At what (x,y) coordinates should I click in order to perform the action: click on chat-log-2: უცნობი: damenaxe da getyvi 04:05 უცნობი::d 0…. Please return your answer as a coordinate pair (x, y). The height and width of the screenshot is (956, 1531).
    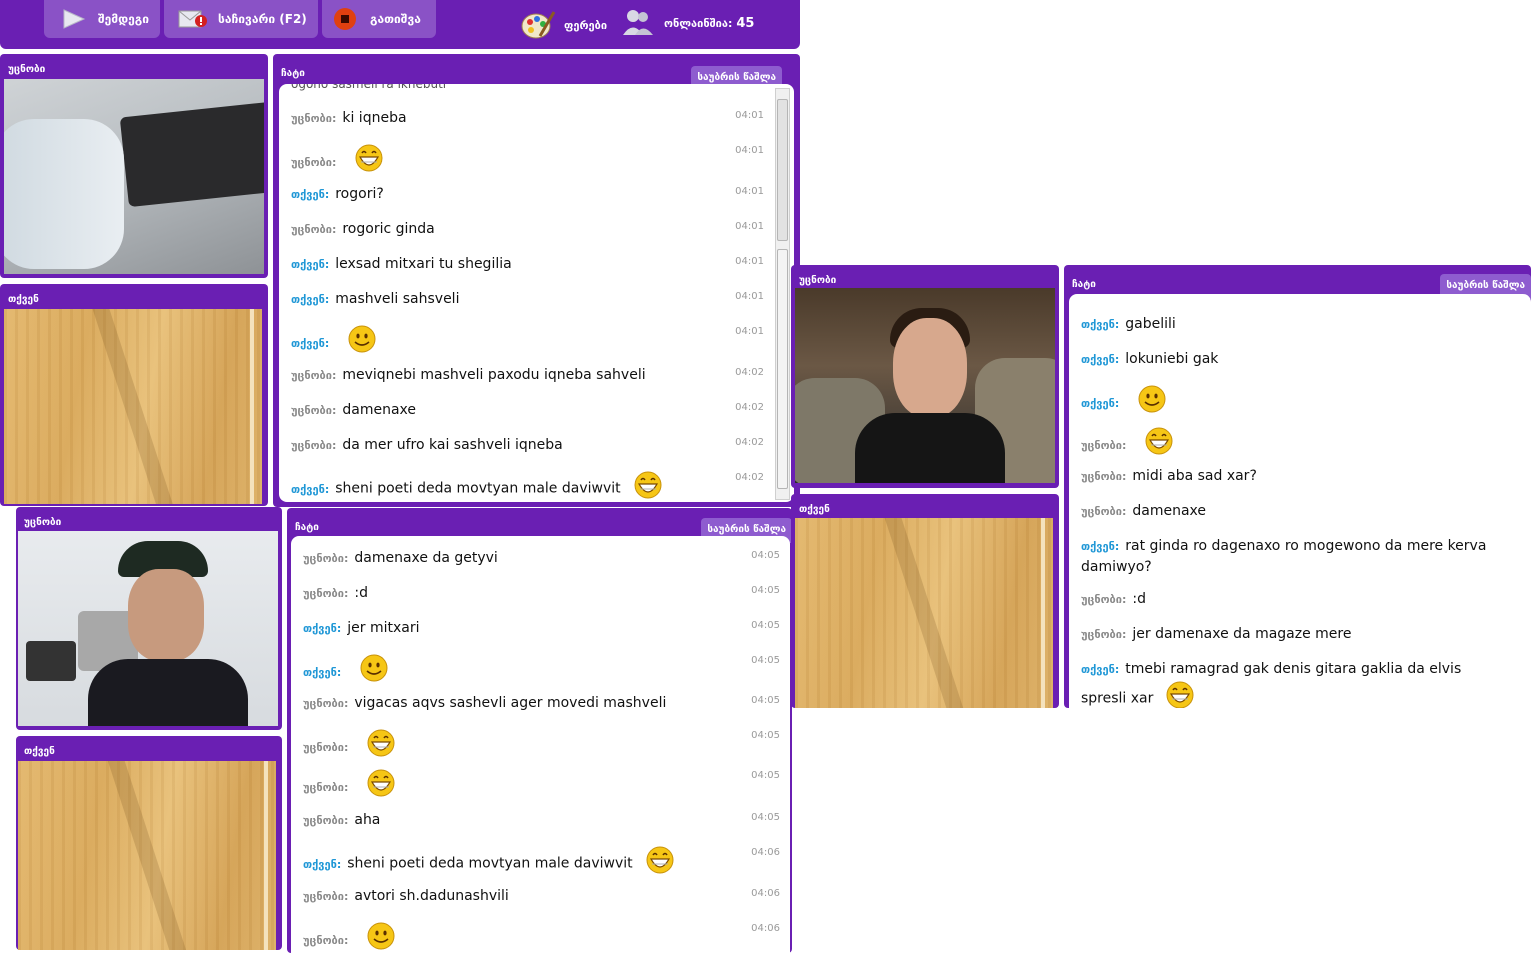
    Looking at the image, I should click on (540, 746).